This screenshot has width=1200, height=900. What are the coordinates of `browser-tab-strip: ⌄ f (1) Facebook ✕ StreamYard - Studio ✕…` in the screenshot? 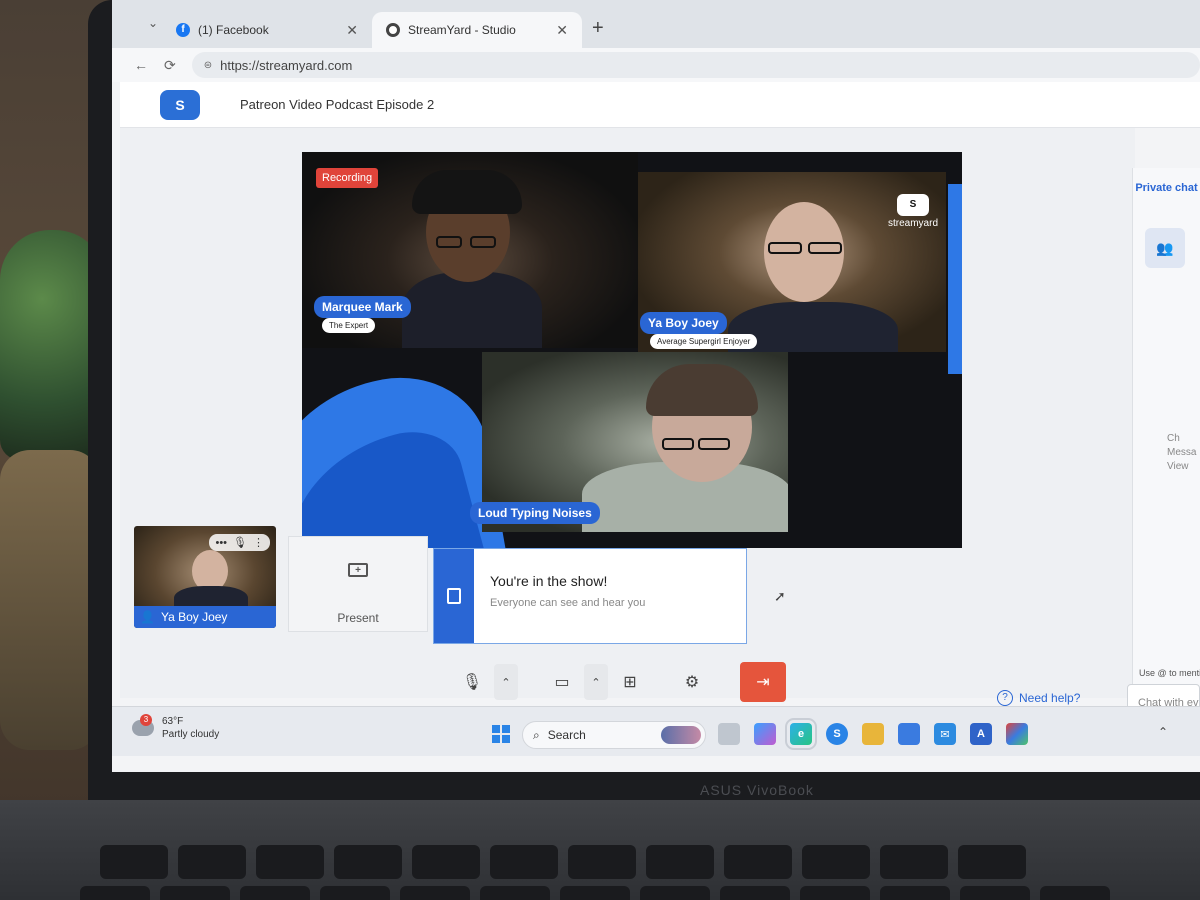 It's located at (656, 24).